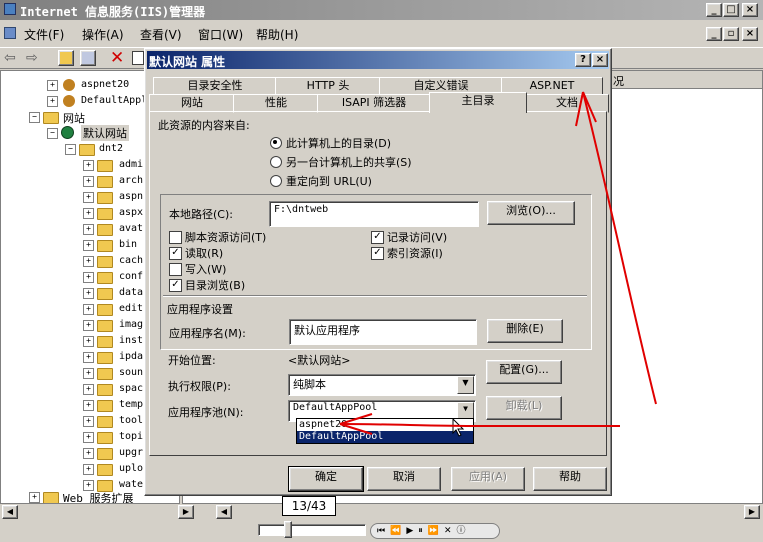  I want to click on tab-home-directory: 主目录, so click(478, 102).